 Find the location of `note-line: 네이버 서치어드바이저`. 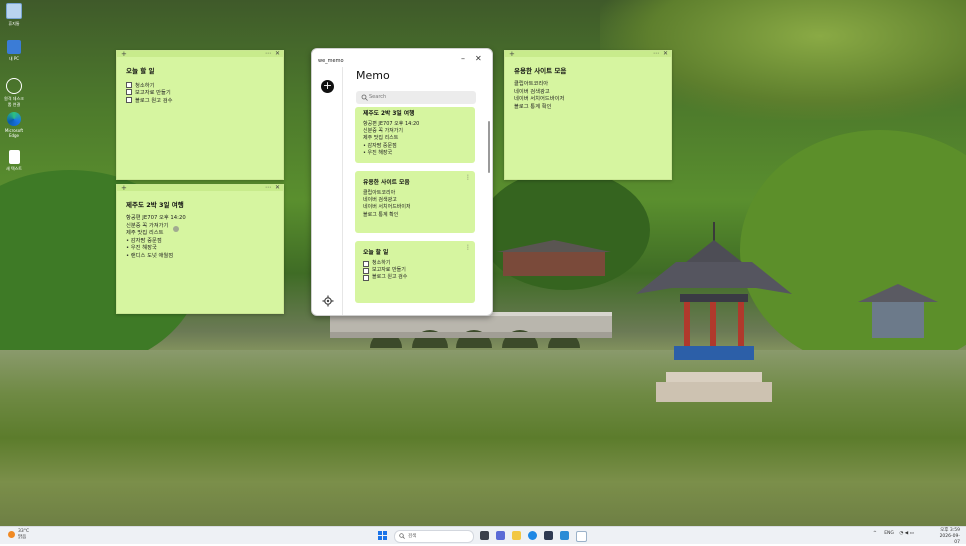

note-line: 네이버 서치어드바이저 is located at coordinates (539, 99).